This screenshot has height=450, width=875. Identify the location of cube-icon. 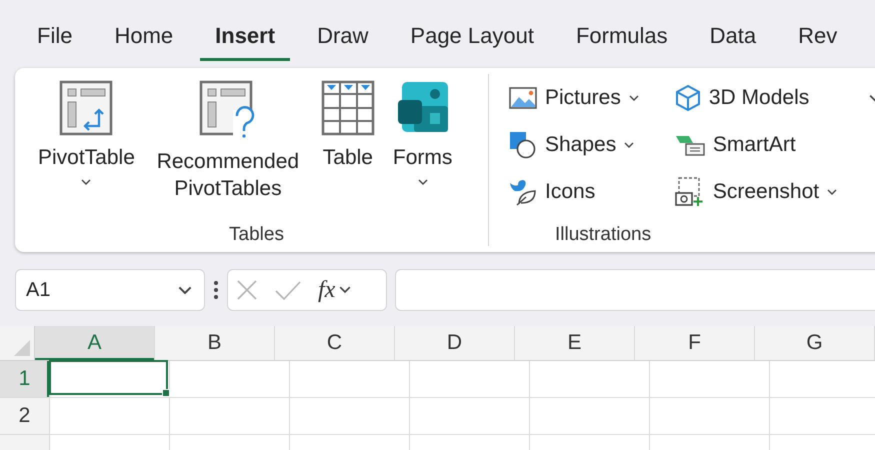
(687, 98).